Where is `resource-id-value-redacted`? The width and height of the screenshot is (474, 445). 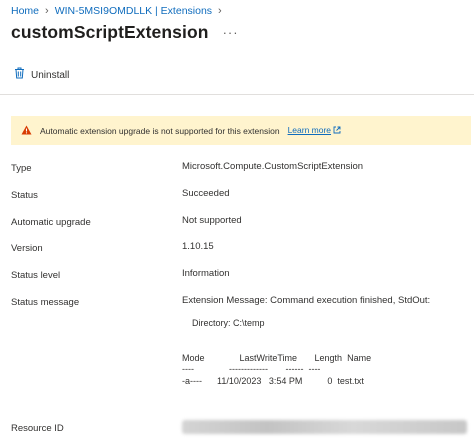 resource-id-value-redacted is located at coordinates (324, 427).